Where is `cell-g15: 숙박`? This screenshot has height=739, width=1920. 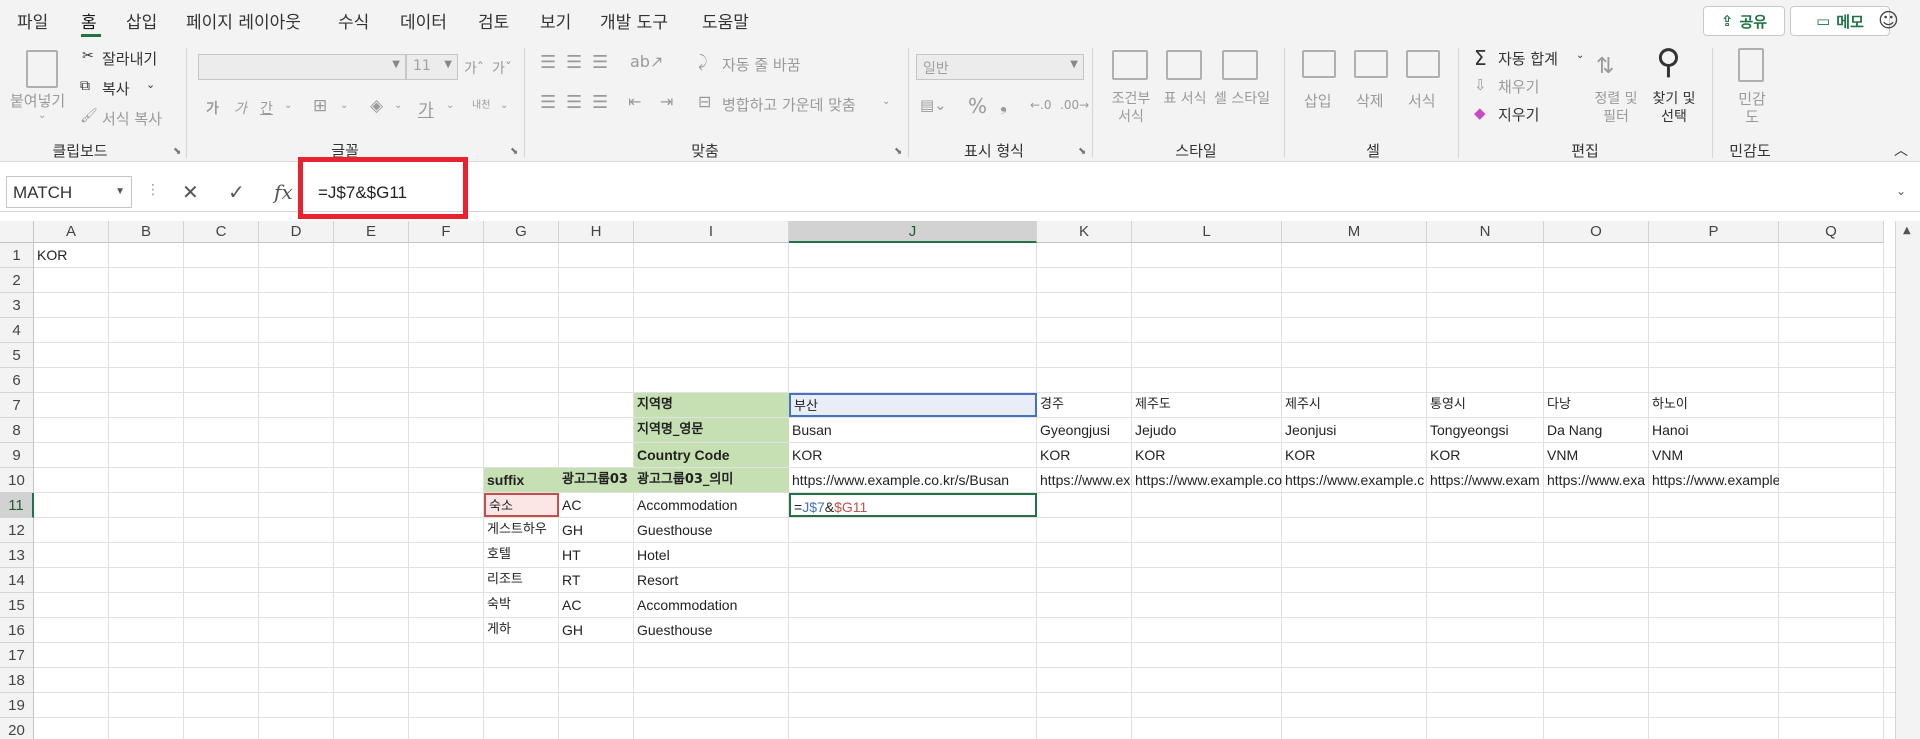
cell-g15: 숙박 is located at coordinates (521, 605).